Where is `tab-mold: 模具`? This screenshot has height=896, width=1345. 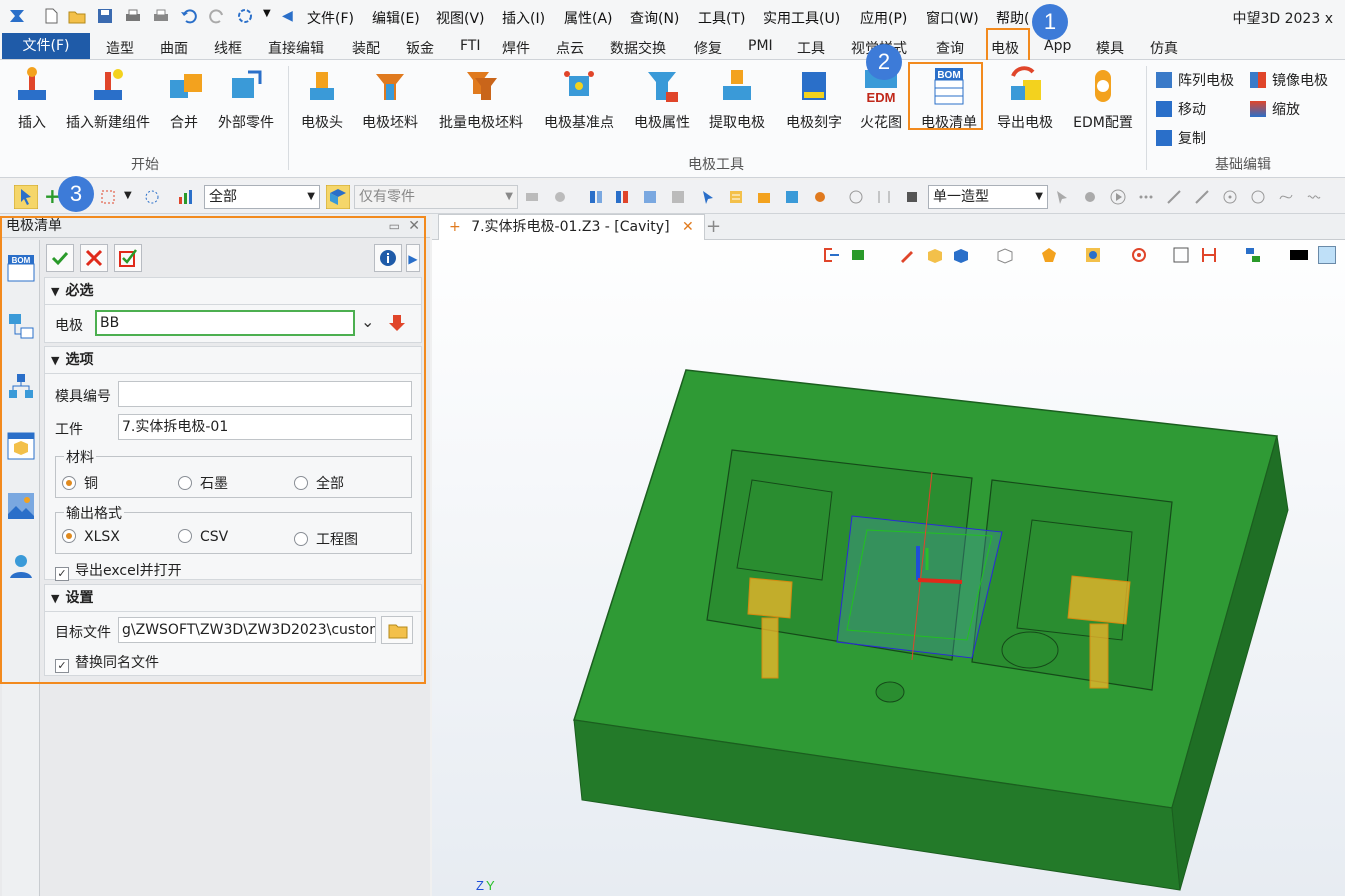 tab-mold: 模具 is located at coordinates (1110, 48).